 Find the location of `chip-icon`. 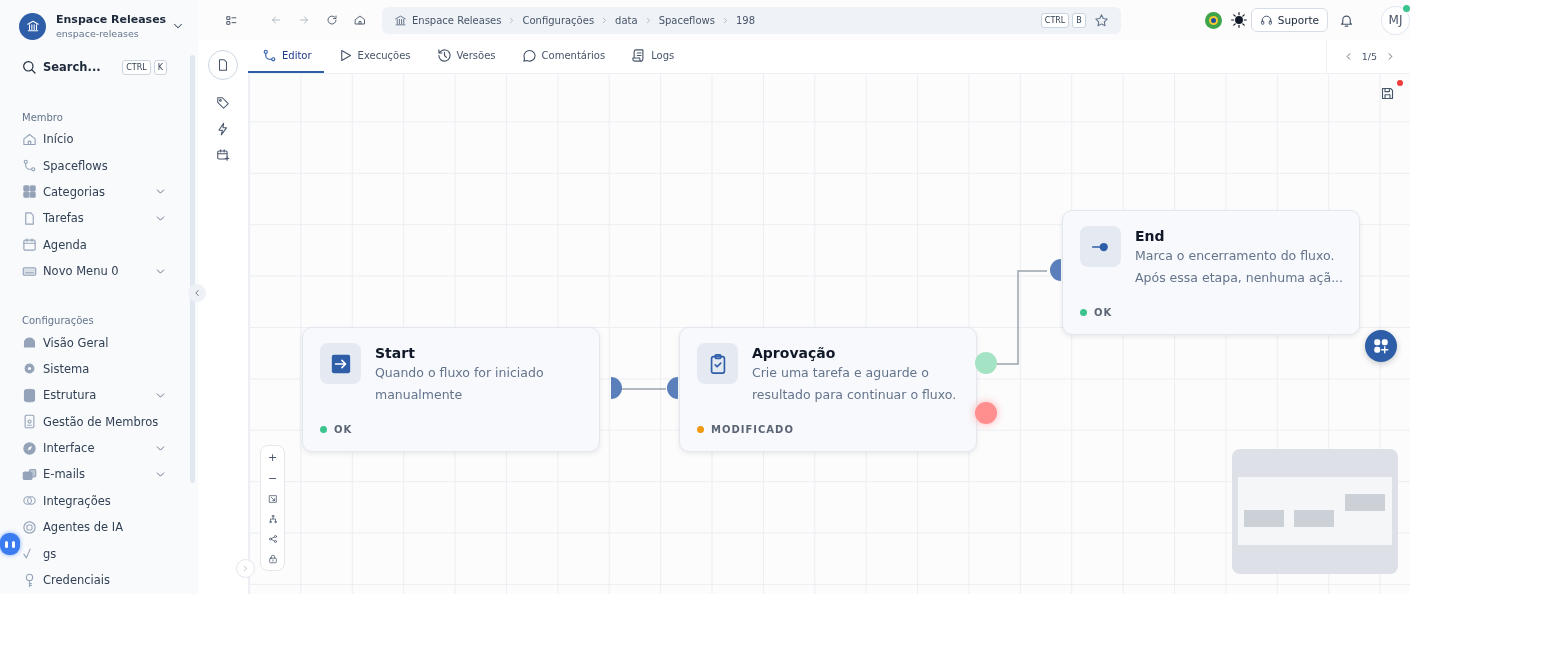

chip-icon is located at coordinates (29, 527).